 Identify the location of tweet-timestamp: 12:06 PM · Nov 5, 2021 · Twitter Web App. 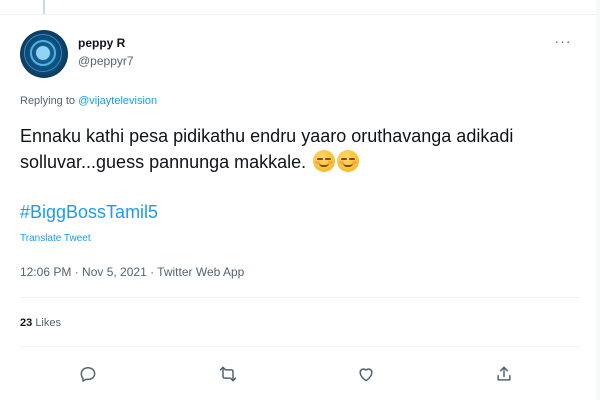
(132, 272).